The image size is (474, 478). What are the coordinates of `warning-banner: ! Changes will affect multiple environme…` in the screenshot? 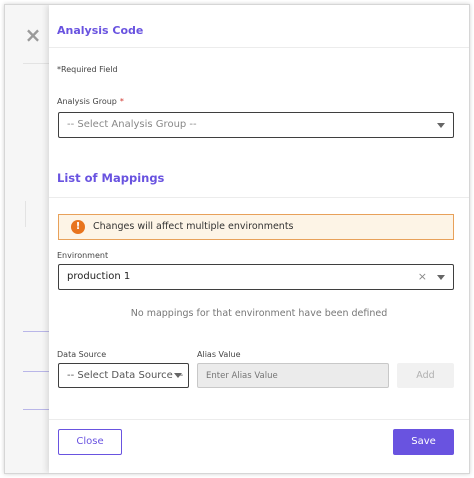 It's located at (256, 227).